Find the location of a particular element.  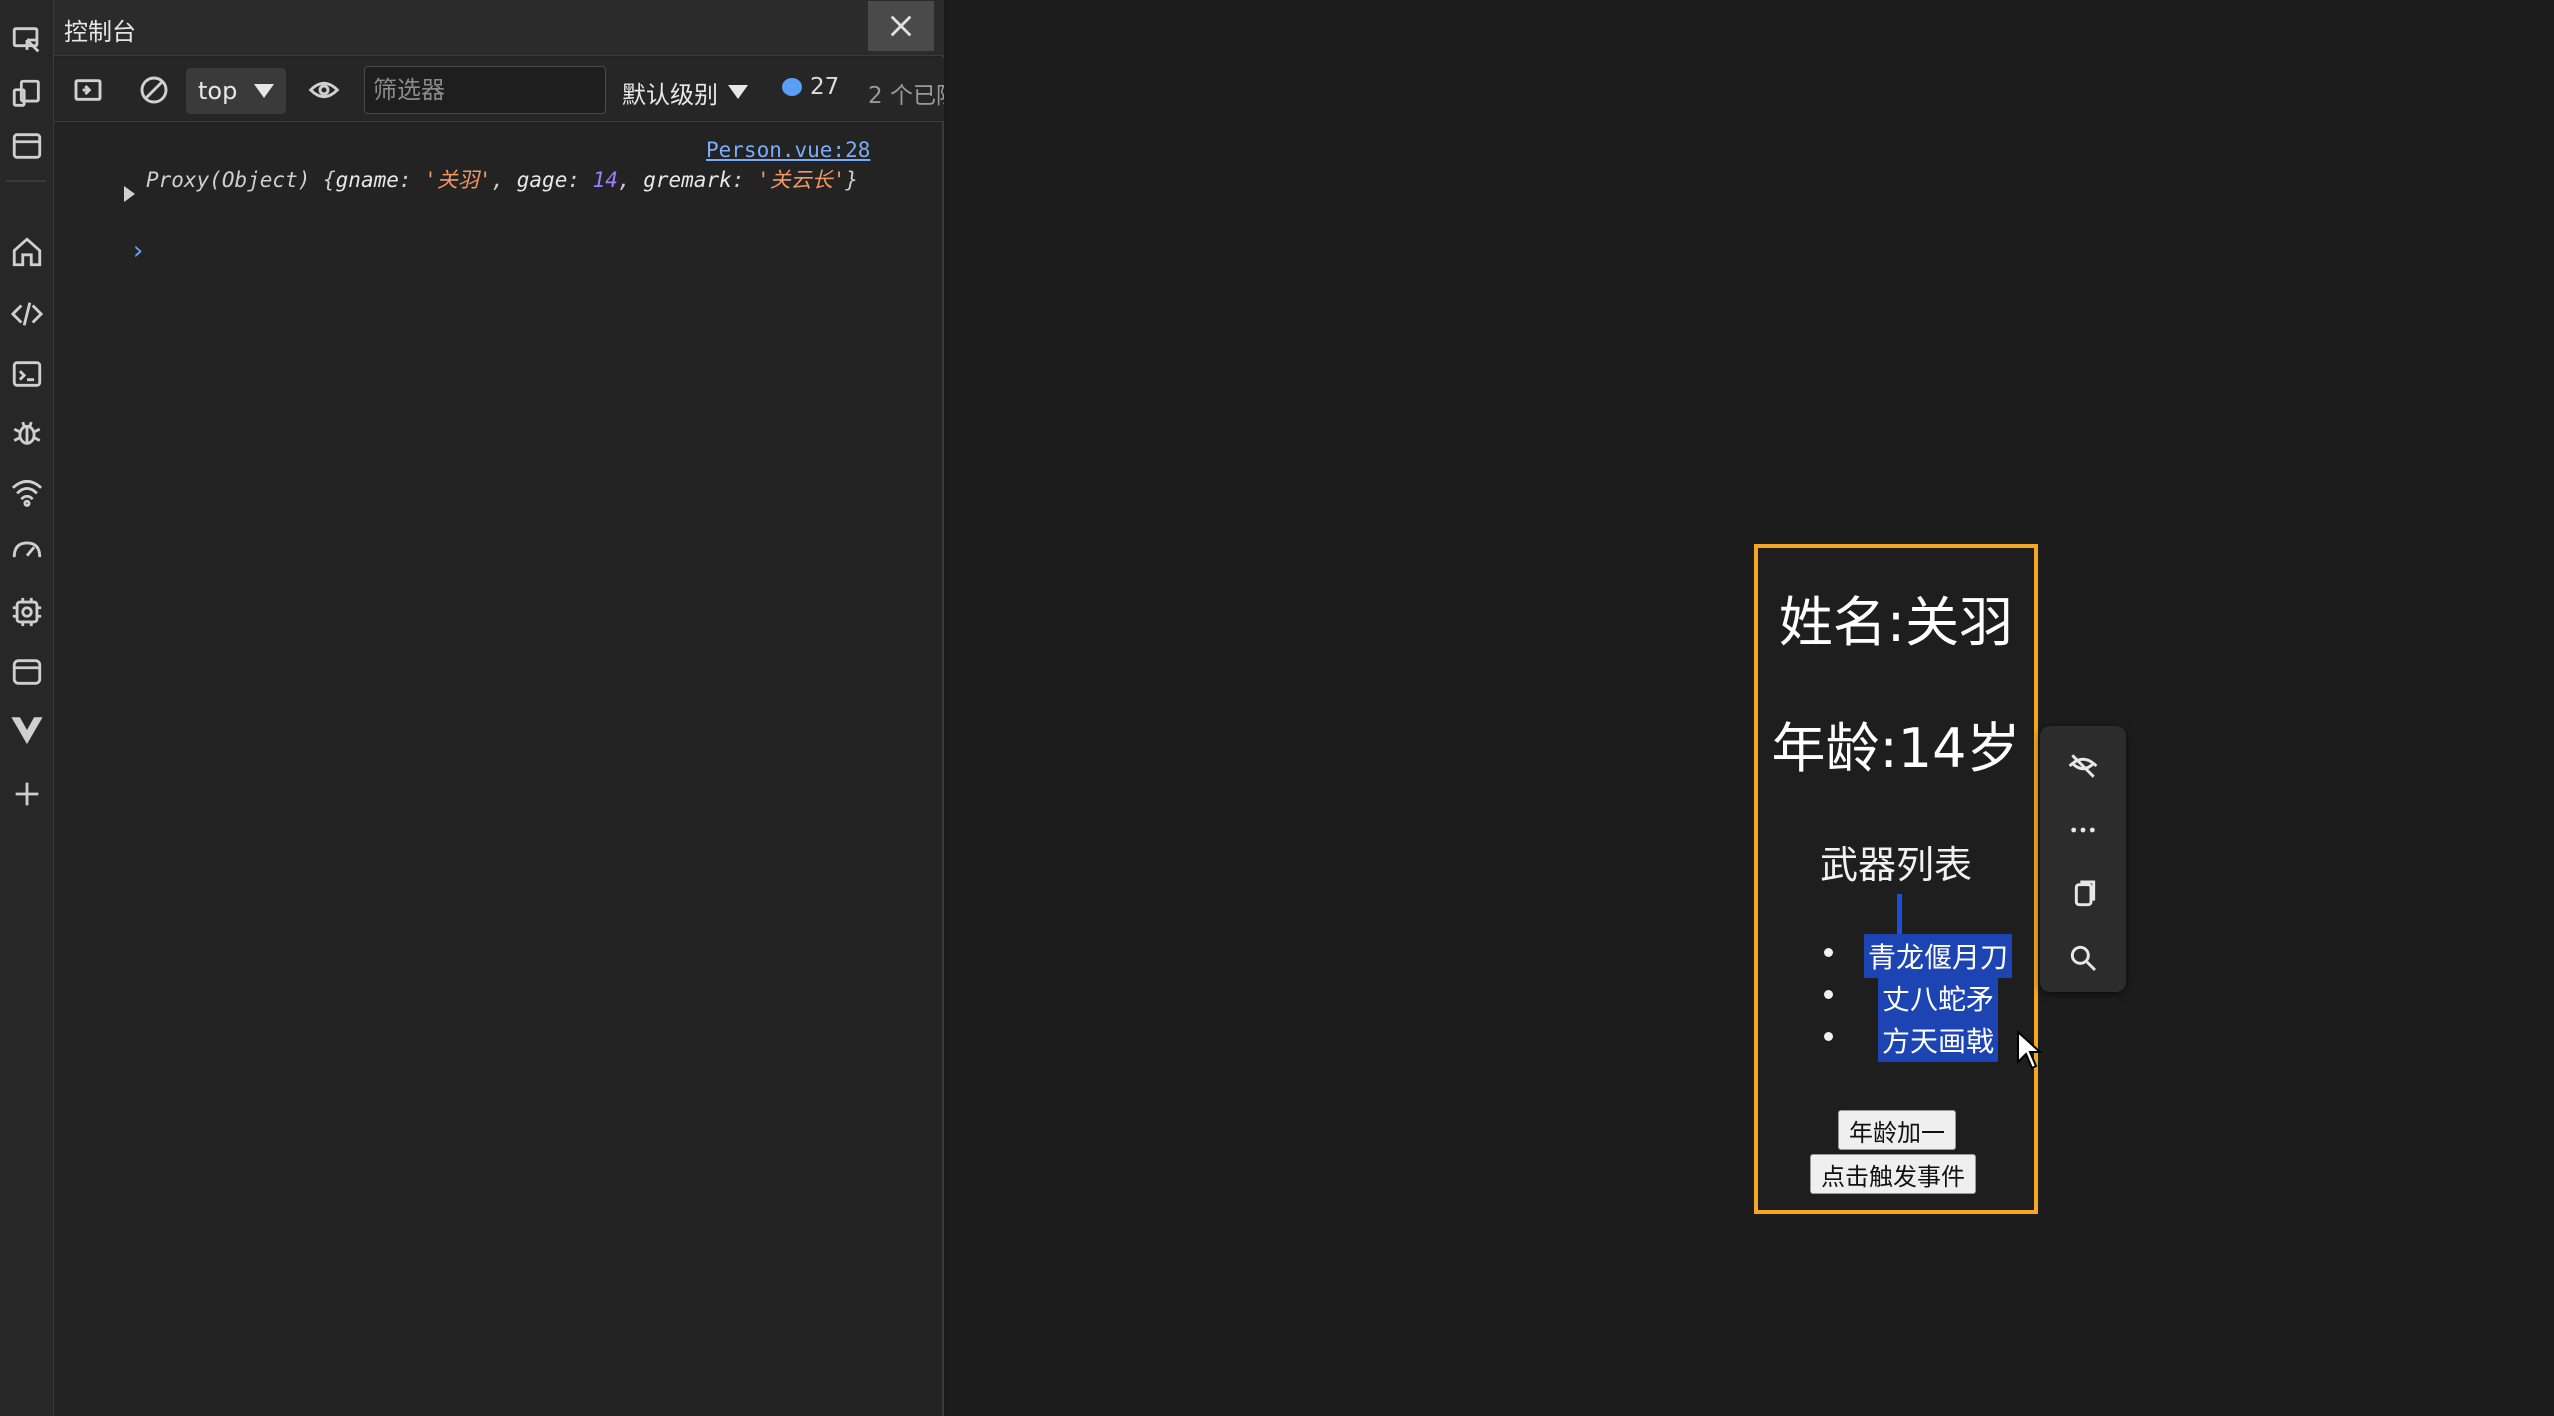

log-suffix: } is located at coordinates (851, 180).